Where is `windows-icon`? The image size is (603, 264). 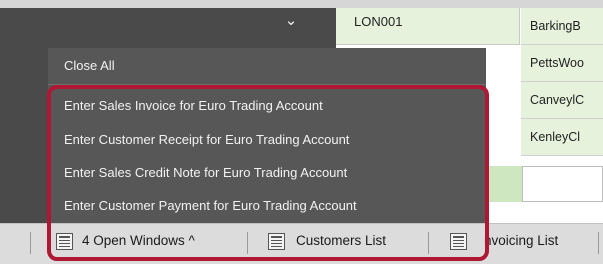 windows-icon is located at coordinates (64, 241).